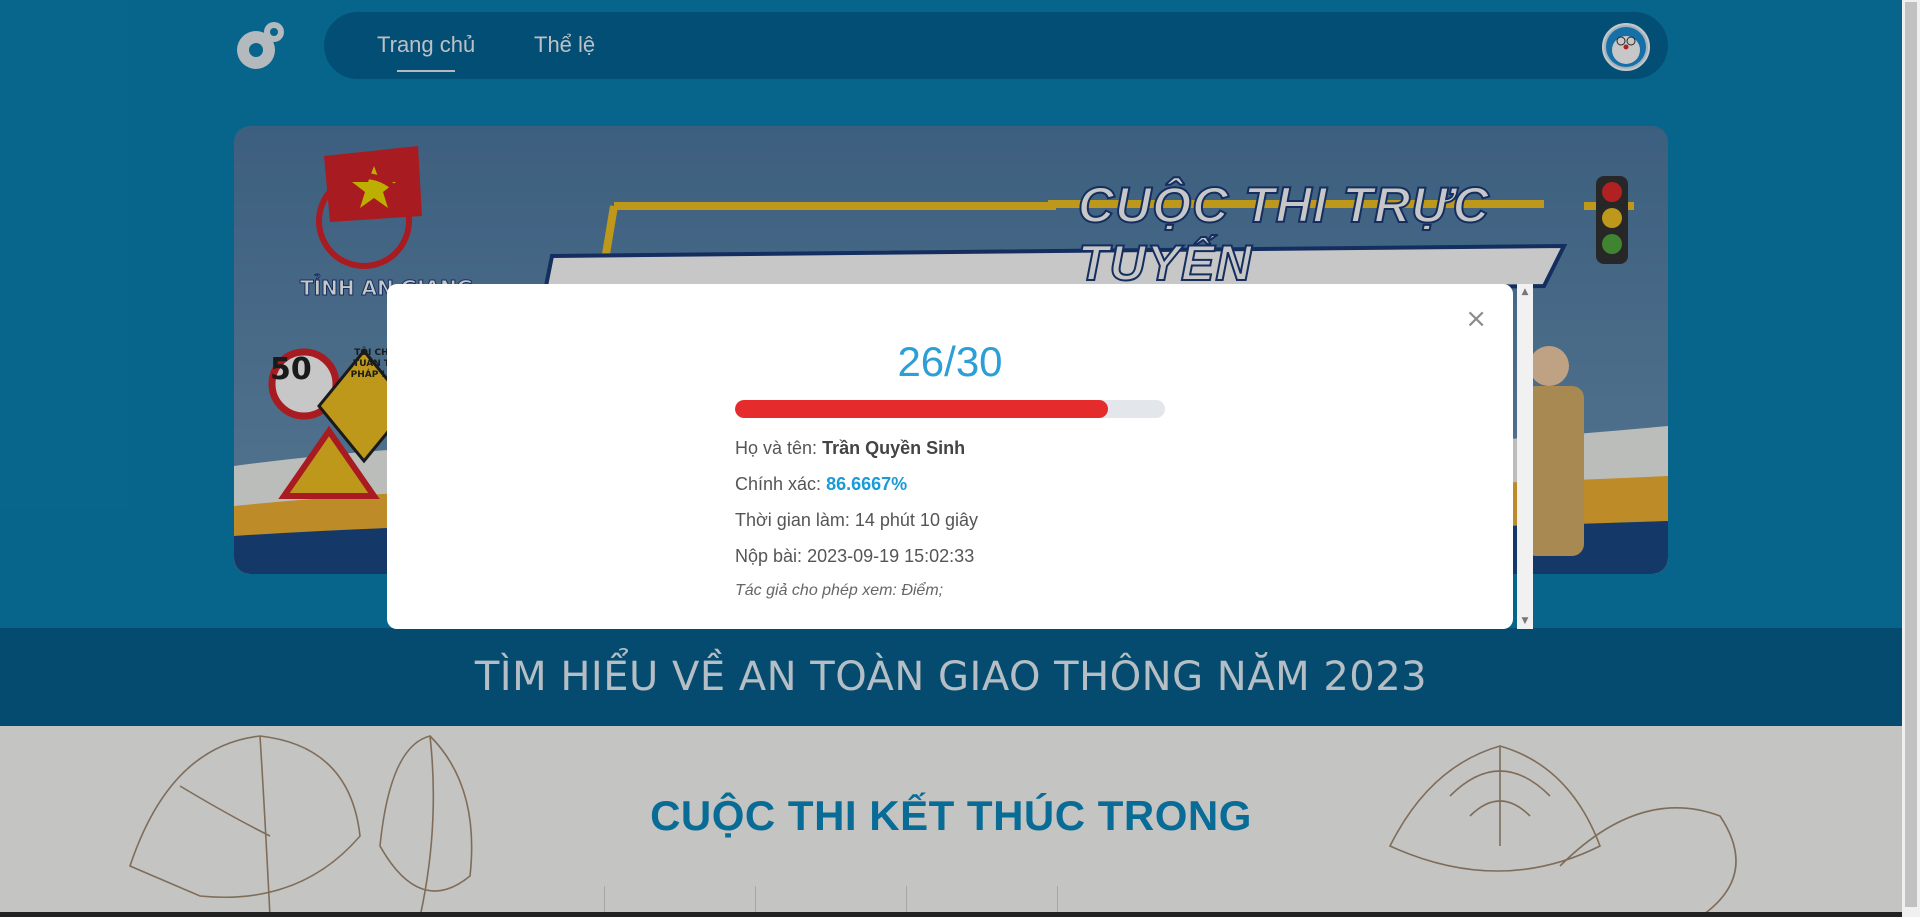 The image size is (1920, 917). I want to click on score-progress-fill, so click(921, 409).